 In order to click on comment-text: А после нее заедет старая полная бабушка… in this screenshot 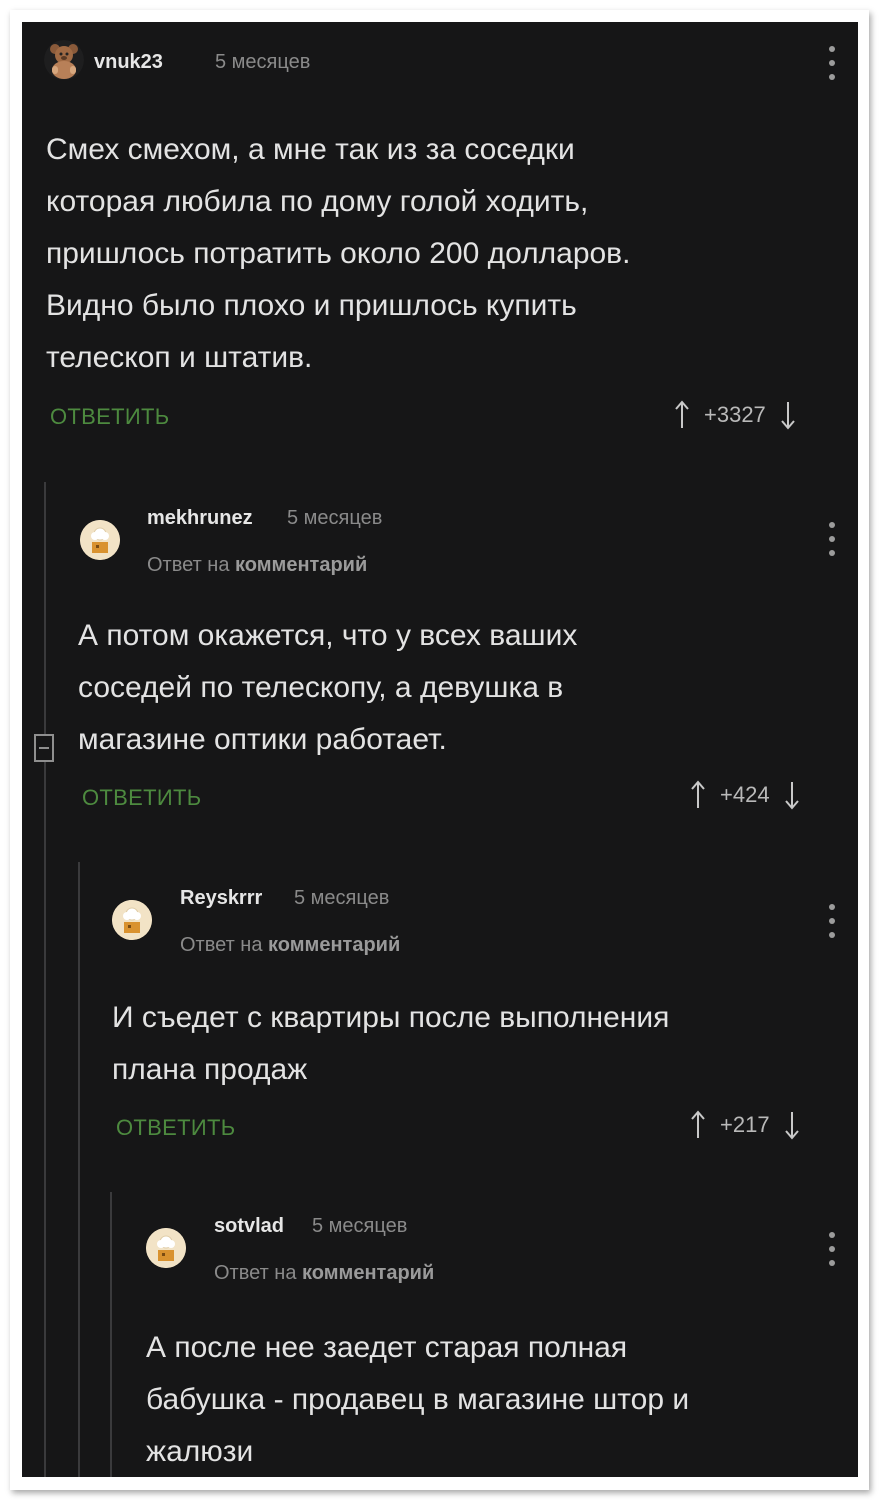, I will do `click(418, 1399)`.